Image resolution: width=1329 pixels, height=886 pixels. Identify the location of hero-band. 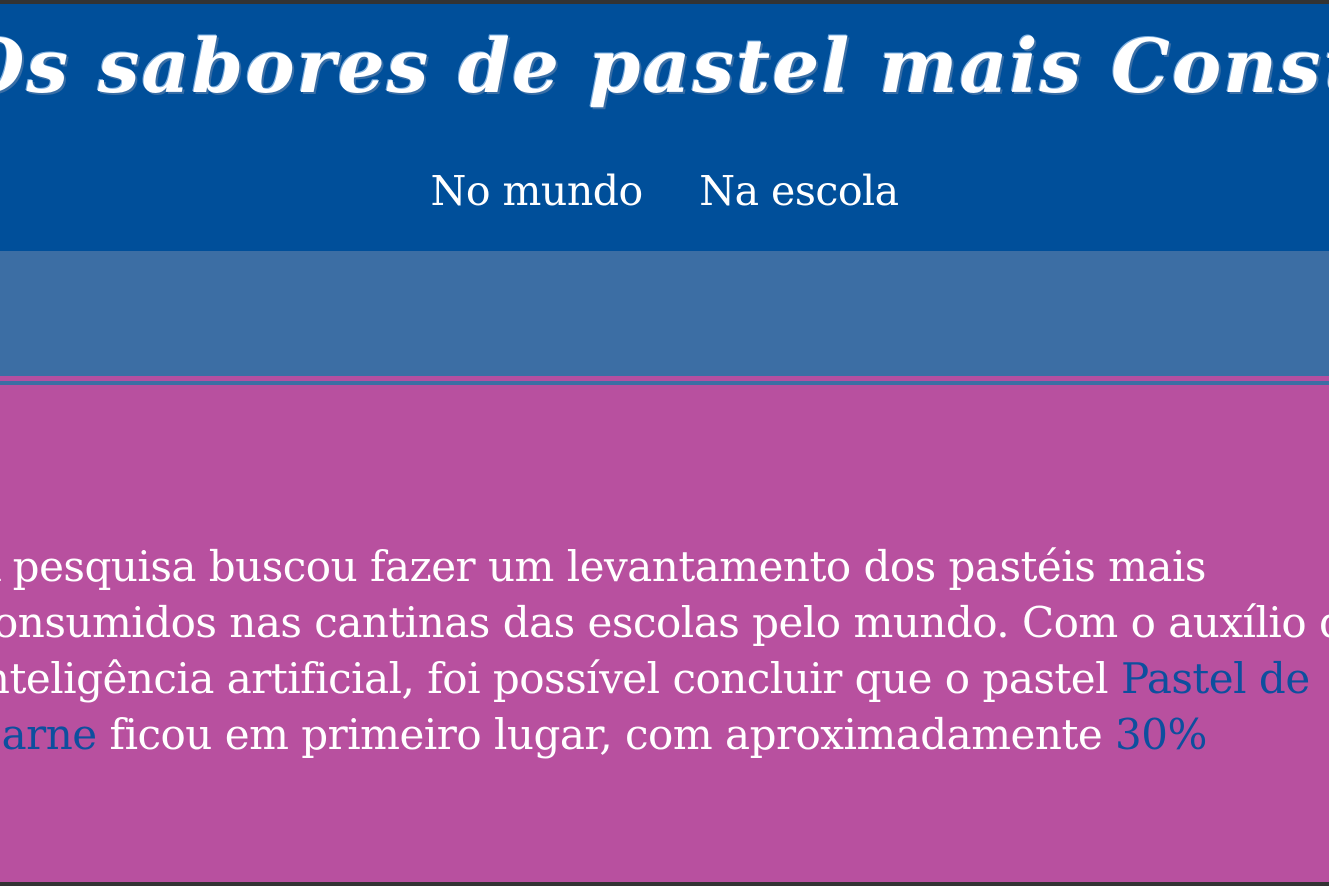
(664, 313).